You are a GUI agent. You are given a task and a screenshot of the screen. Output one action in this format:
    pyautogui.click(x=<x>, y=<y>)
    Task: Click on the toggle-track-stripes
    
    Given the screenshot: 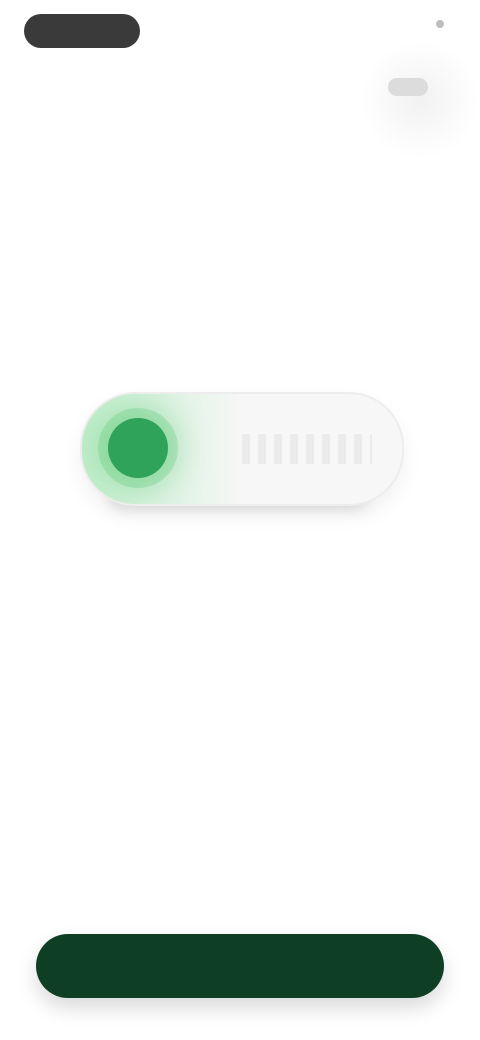 What is the action you would take?
    pyautogui.click(x=307, y=449)
    